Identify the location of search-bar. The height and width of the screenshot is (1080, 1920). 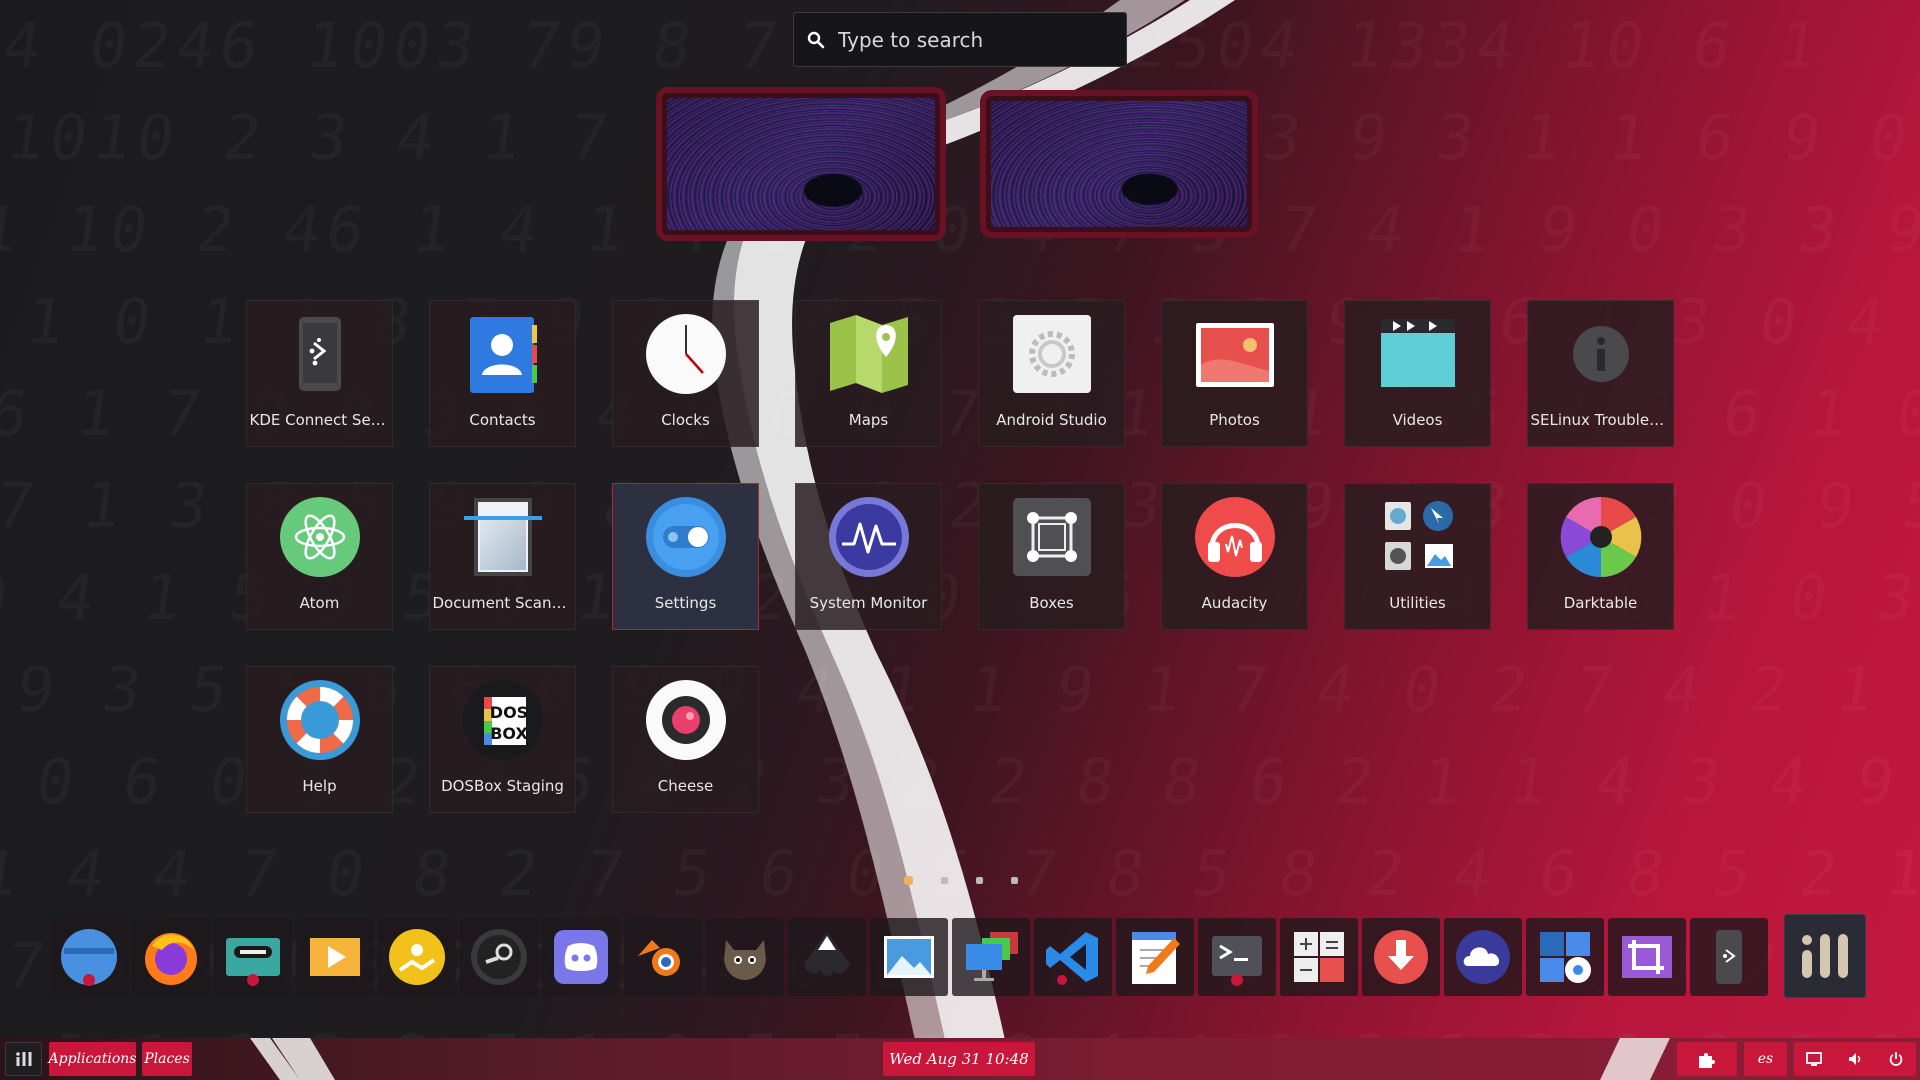
(960, 39).